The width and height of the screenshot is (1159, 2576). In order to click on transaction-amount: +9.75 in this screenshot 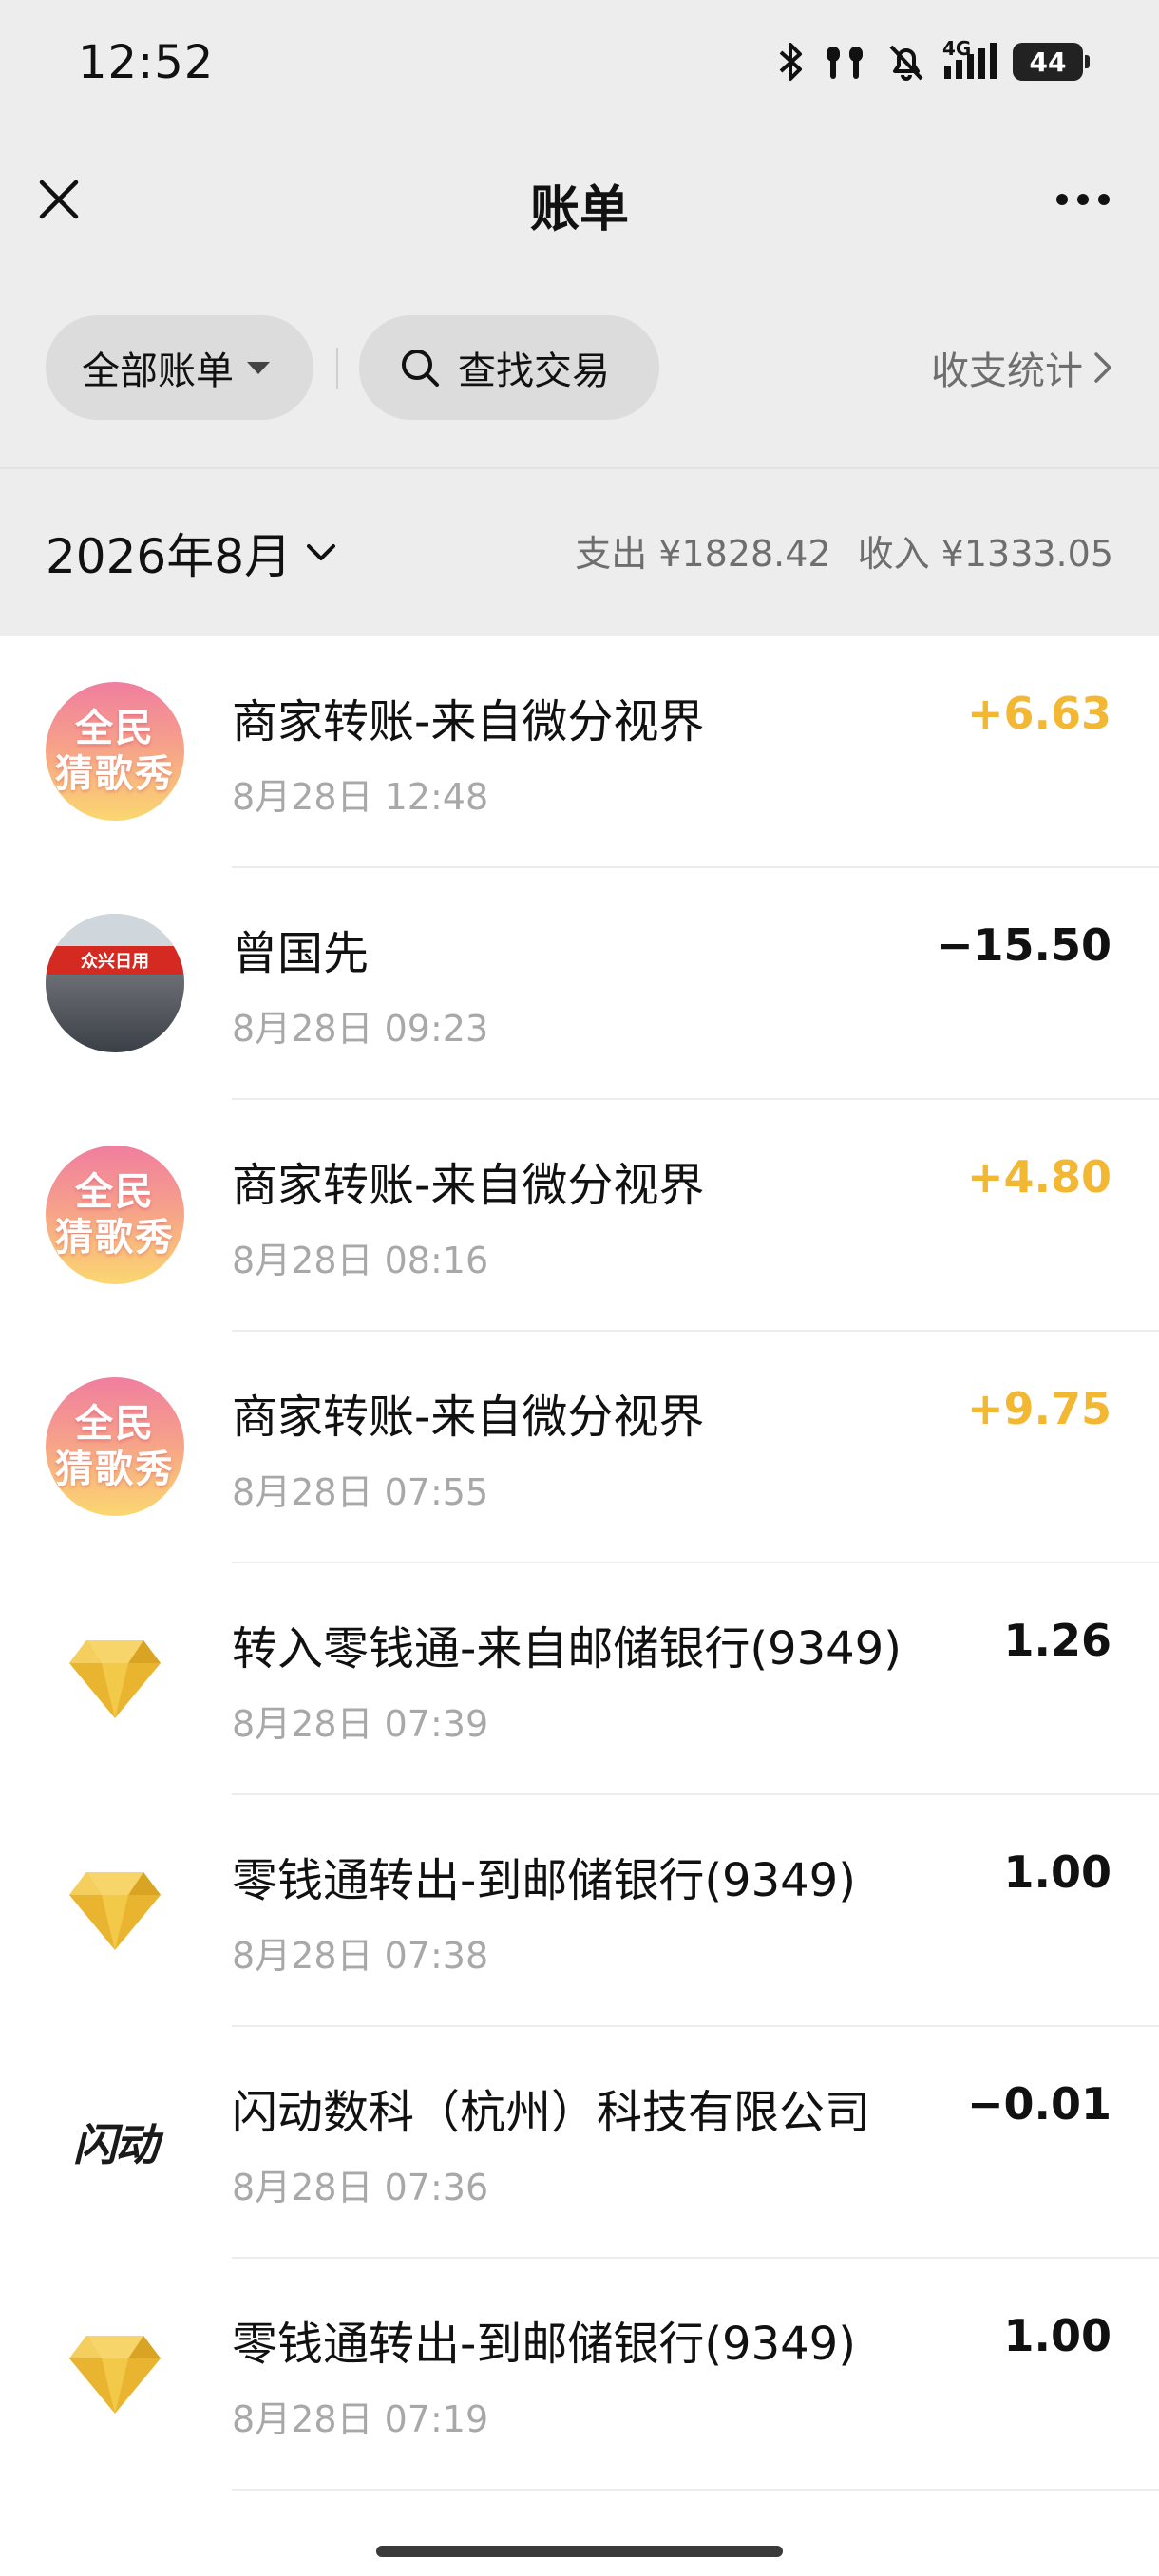, I will do `click(1039, 1408)`.